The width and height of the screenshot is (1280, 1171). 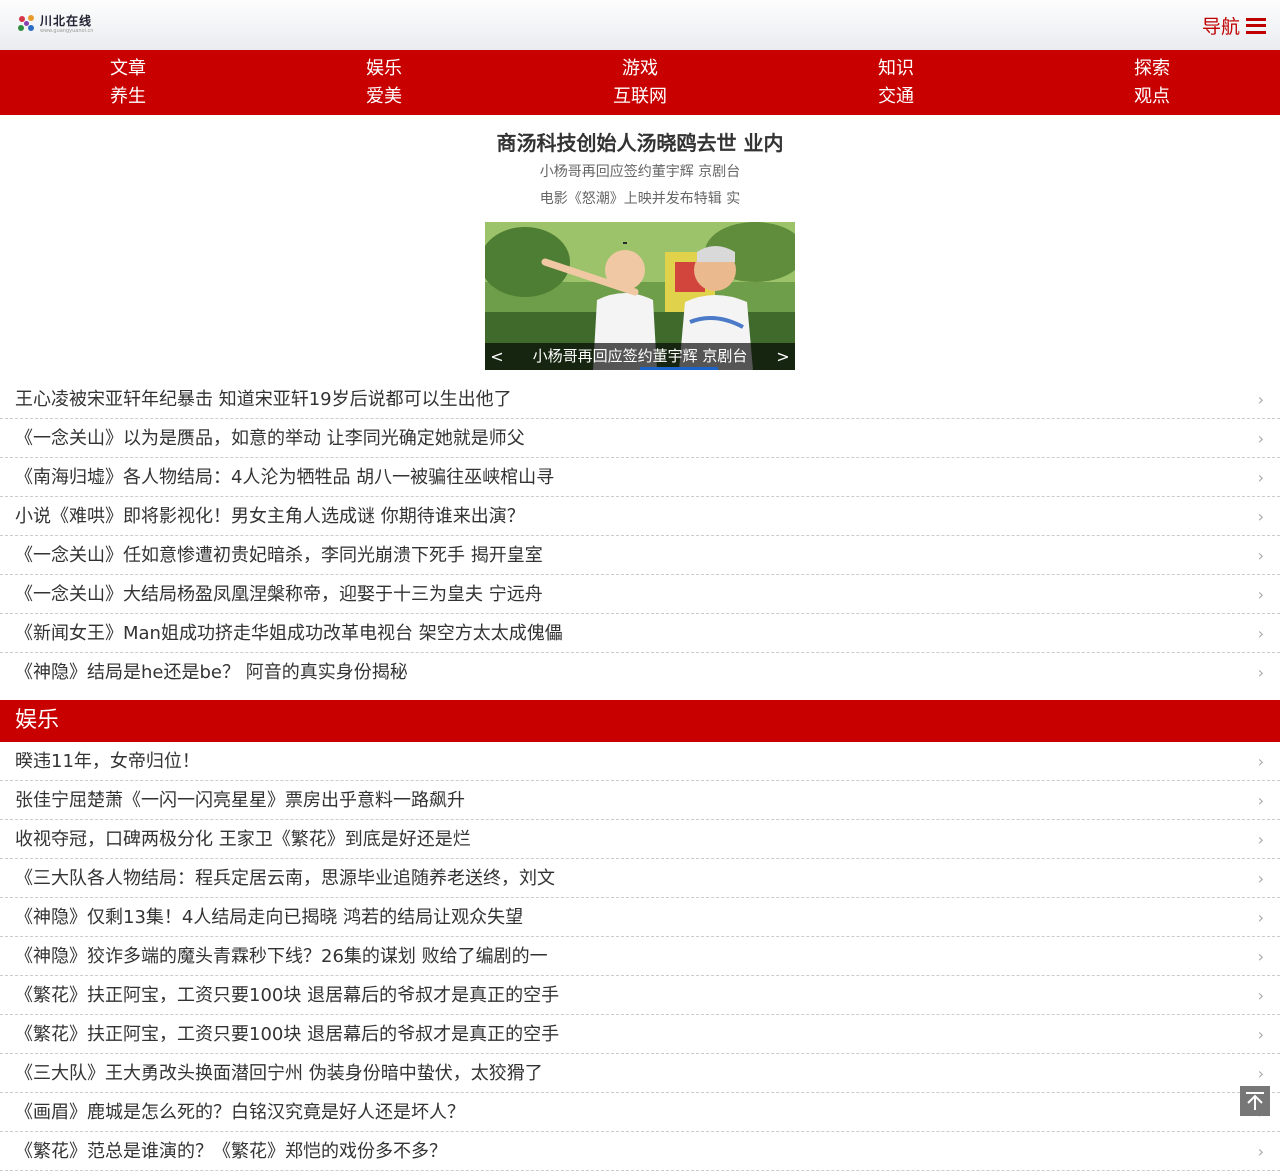 What do you see at coordinates (640, 878) in the screenshot?
I see `list-item: 《三大队各人物结局：程兵定居云南，思源毕业追随养老送终，刘文 ›` at bounding box center [640, 878].